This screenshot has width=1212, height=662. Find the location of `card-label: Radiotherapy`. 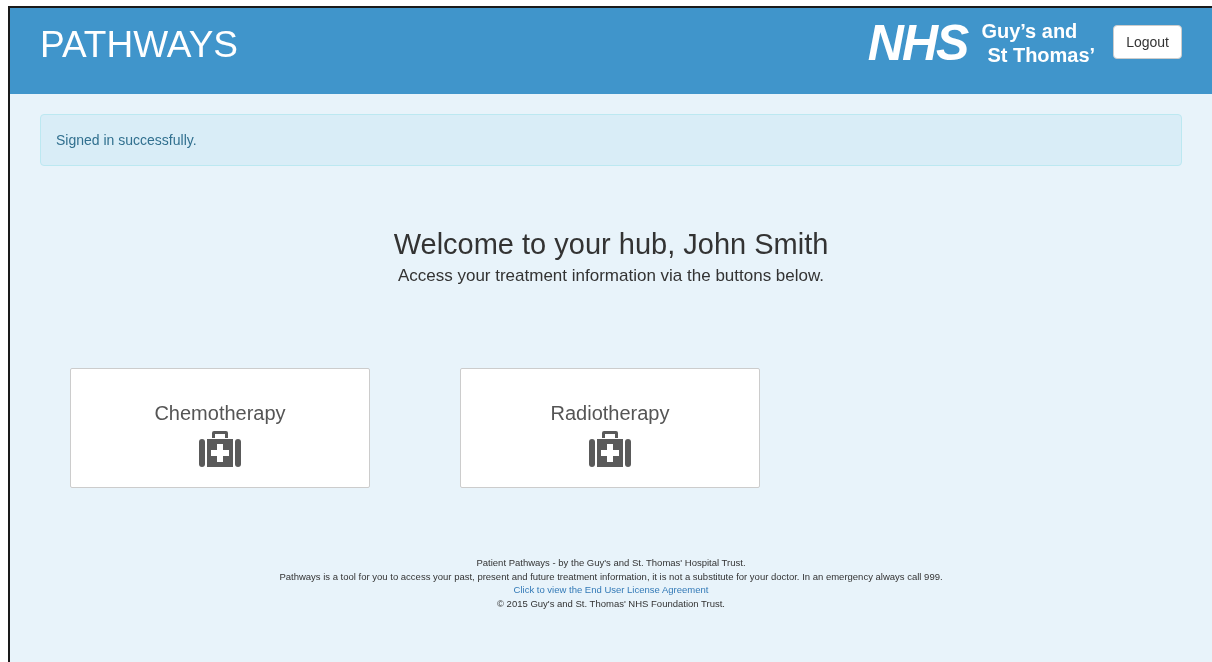

card-label: Radiotherapy is located at coordinates (610, 413).